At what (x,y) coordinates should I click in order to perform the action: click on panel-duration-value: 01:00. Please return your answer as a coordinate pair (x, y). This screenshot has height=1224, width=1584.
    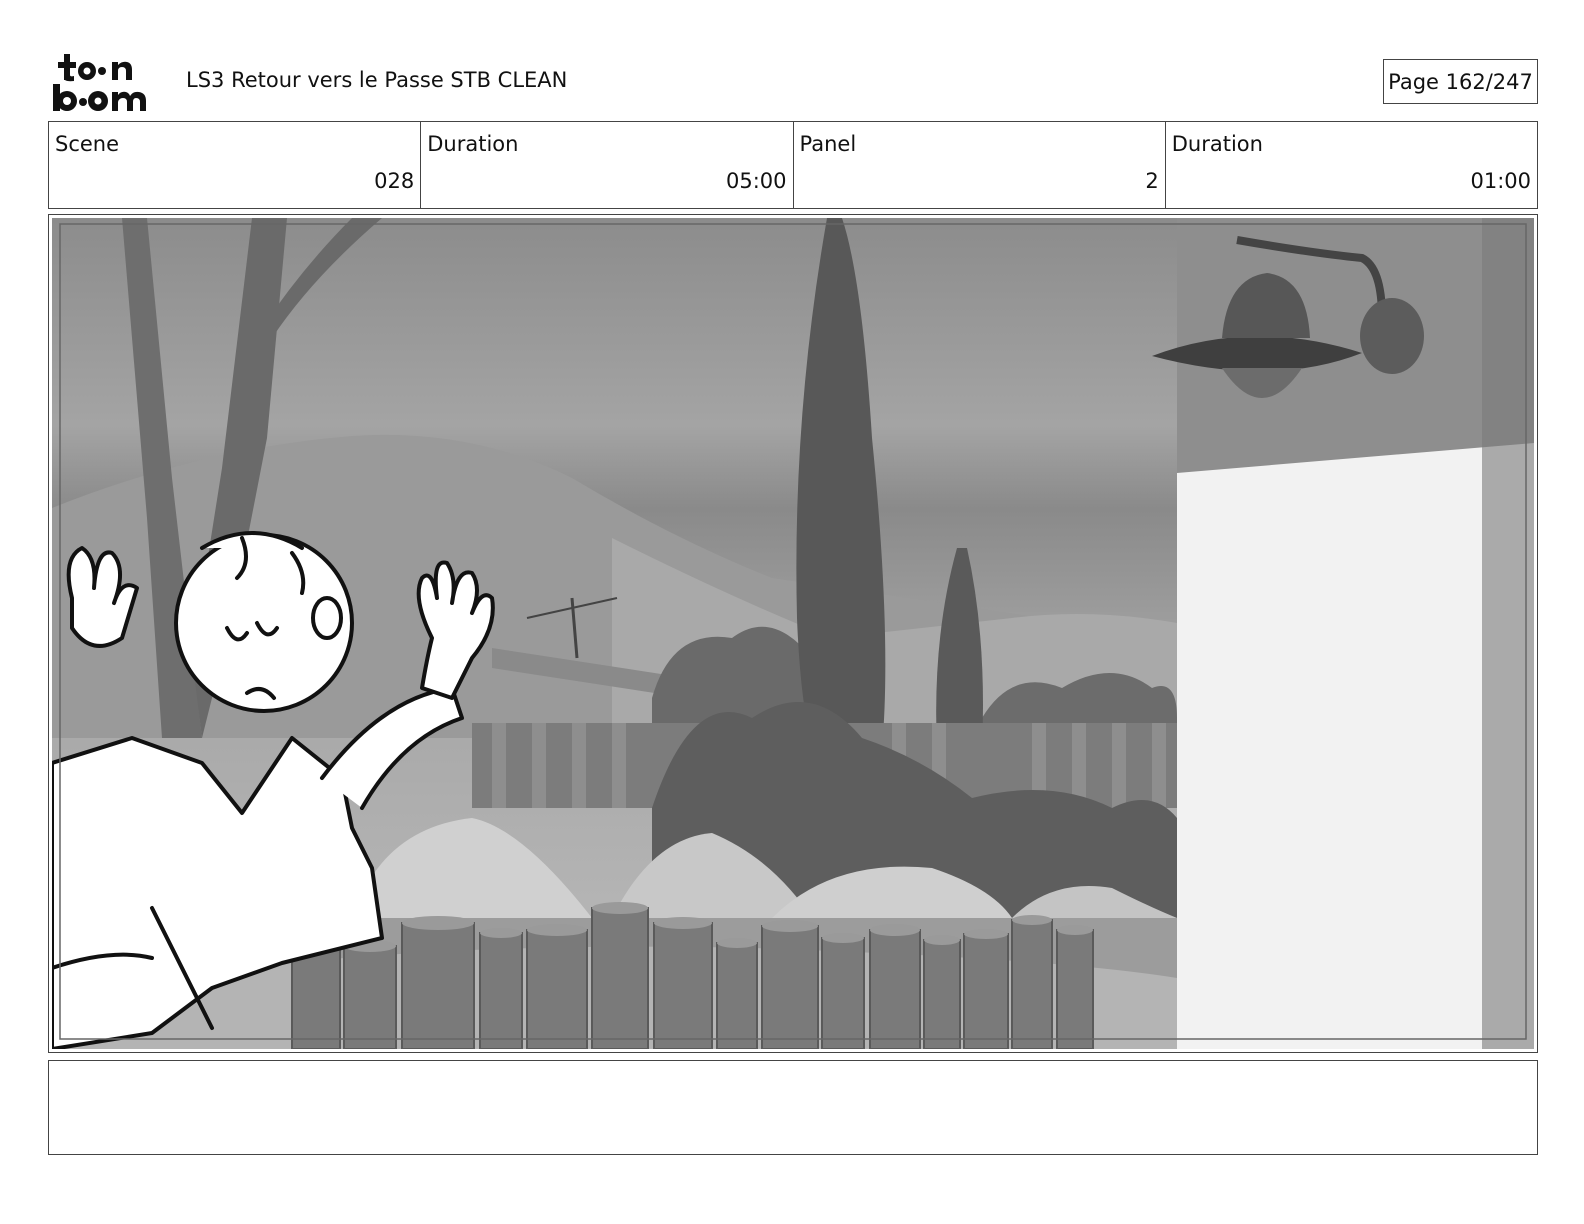
    Looking at the image, I should click on (1500, 181).